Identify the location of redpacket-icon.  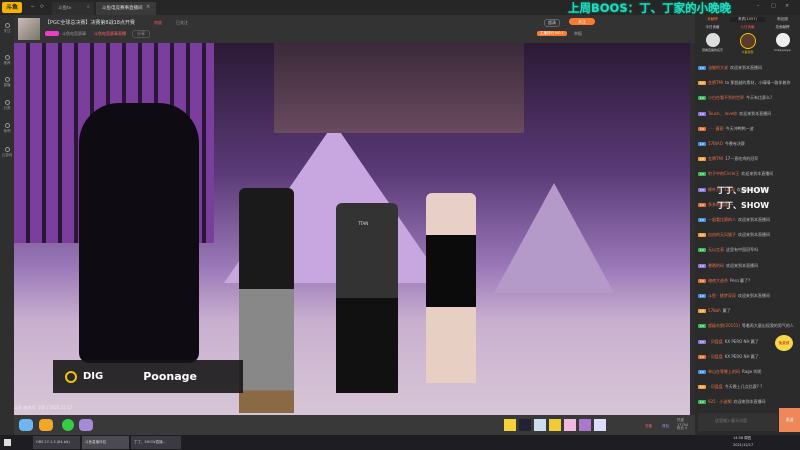
(68, 425).